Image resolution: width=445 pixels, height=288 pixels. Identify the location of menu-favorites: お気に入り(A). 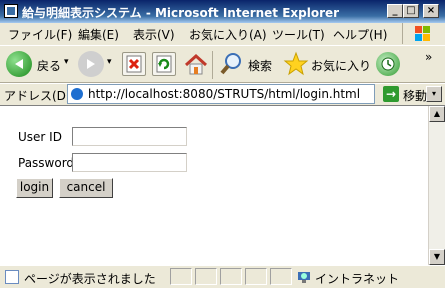
(228, 34).